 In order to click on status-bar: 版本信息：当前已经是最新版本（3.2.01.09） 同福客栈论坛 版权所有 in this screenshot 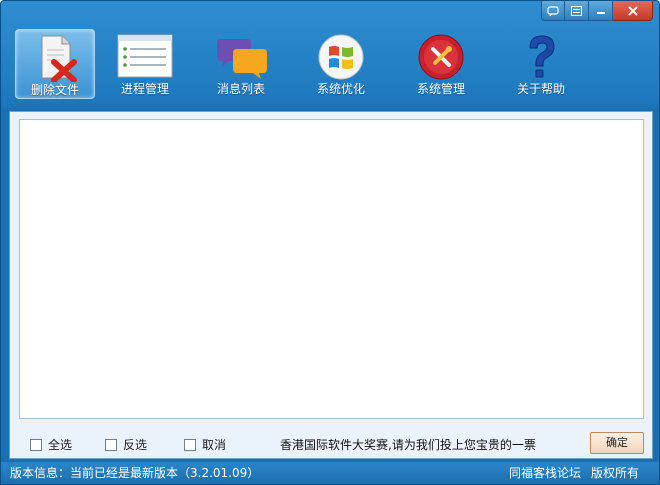, I will do `click(330, 473)`.